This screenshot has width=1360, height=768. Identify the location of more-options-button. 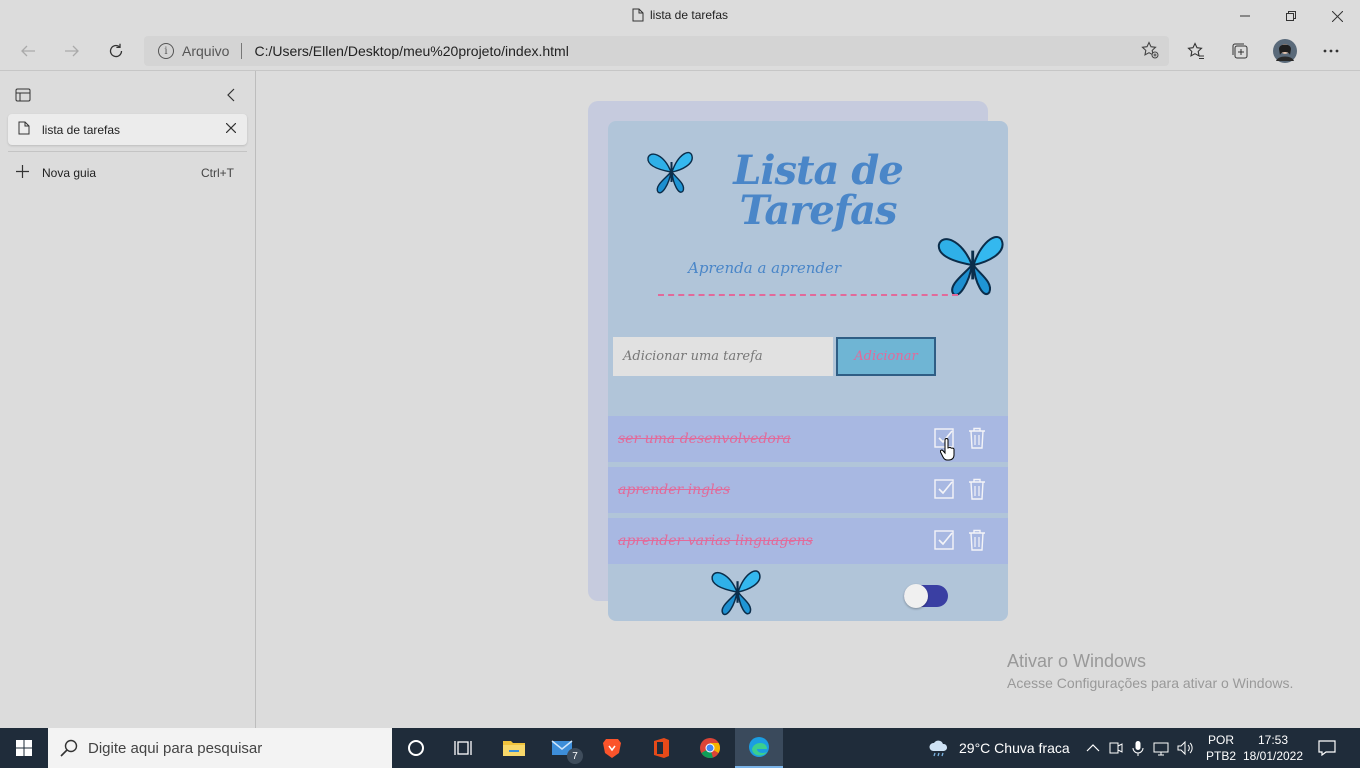
(1331, 51).